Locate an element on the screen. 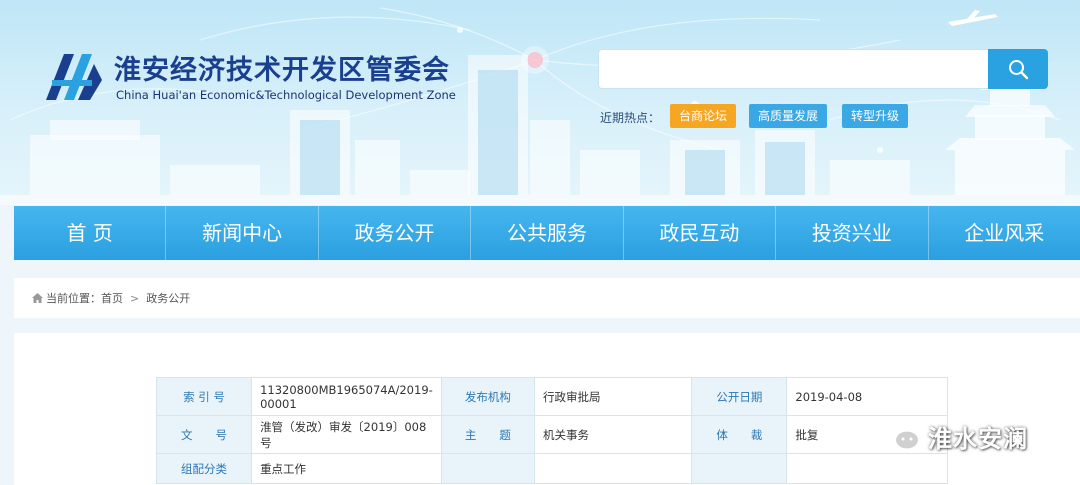 The width and height of the screenshot is (1080, 485). meta-value-category: 重点工作 is located at coordinates (346, 468).